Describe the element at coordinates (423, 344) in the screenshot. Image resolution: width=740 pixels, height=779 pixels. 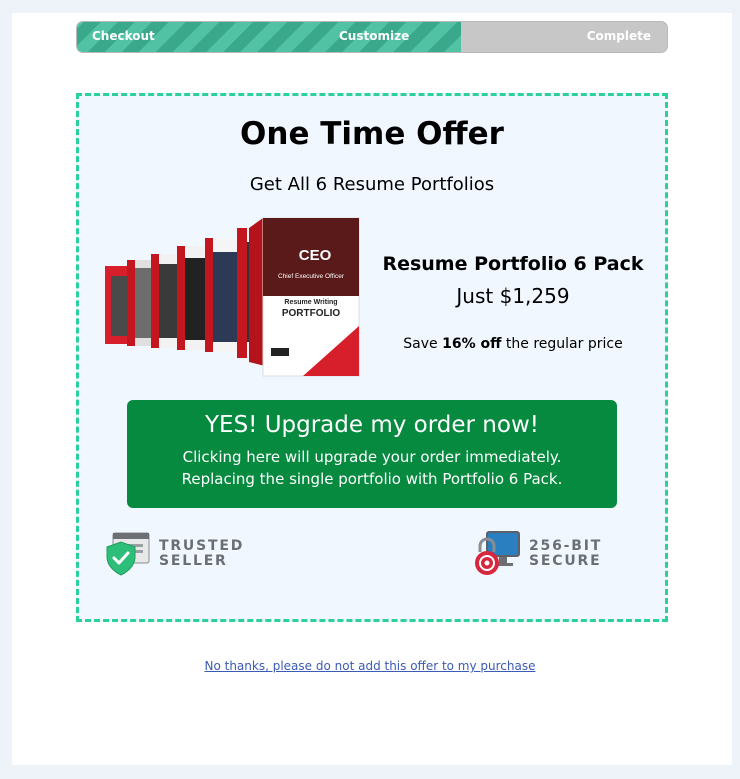
I see `save-prefix: Save` at that location.